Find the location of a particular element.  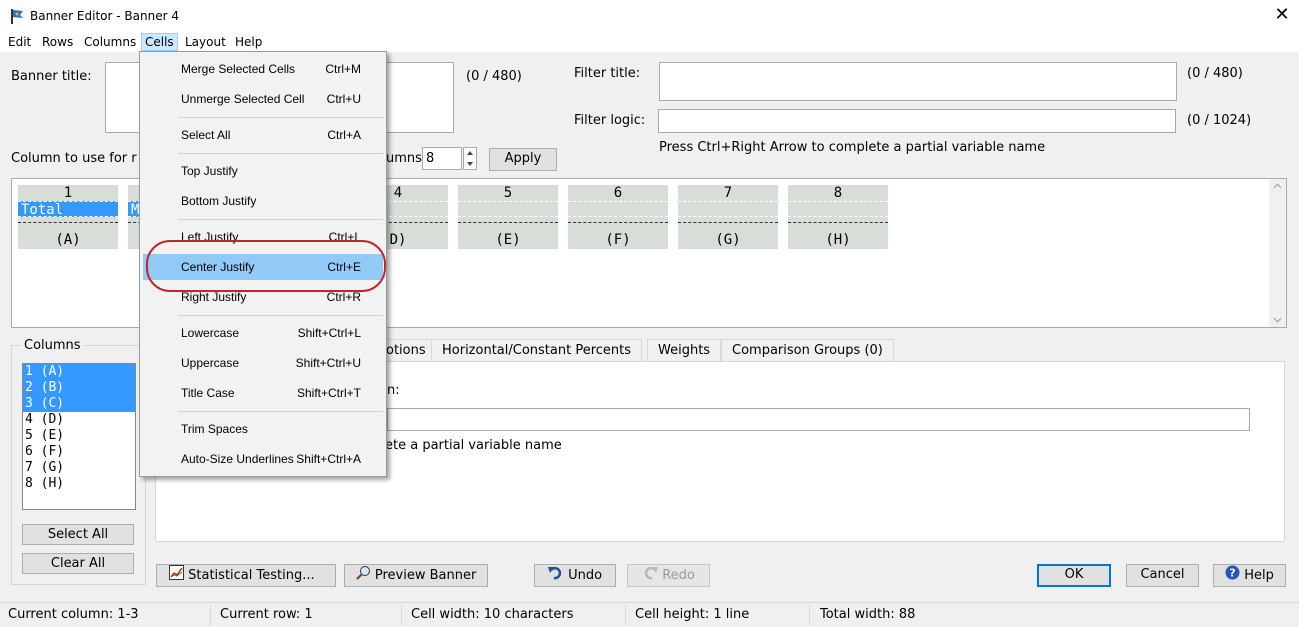

menu-item-uppercase: Uppercase Shift+Ctrl+U is located at coordinates (263, 363).